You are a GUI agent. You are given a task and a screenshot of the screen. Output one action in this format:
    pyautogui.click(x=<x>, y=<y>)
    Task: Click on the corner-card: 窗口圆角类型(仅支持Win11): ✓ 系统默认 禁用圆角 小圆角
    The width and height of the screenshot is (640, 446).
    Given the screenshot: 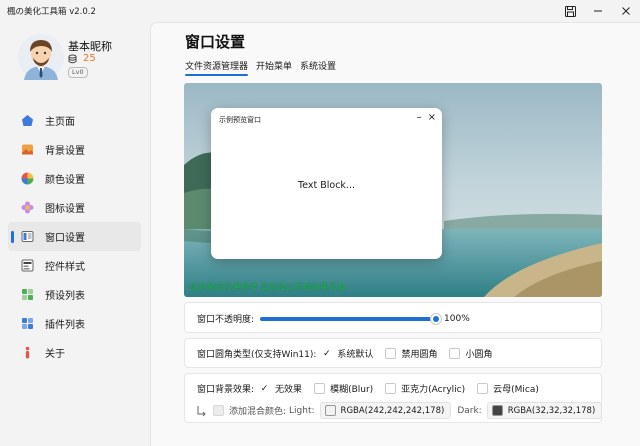 What is the action you would take?
    pyautogui.click(x=393, y=353)
    